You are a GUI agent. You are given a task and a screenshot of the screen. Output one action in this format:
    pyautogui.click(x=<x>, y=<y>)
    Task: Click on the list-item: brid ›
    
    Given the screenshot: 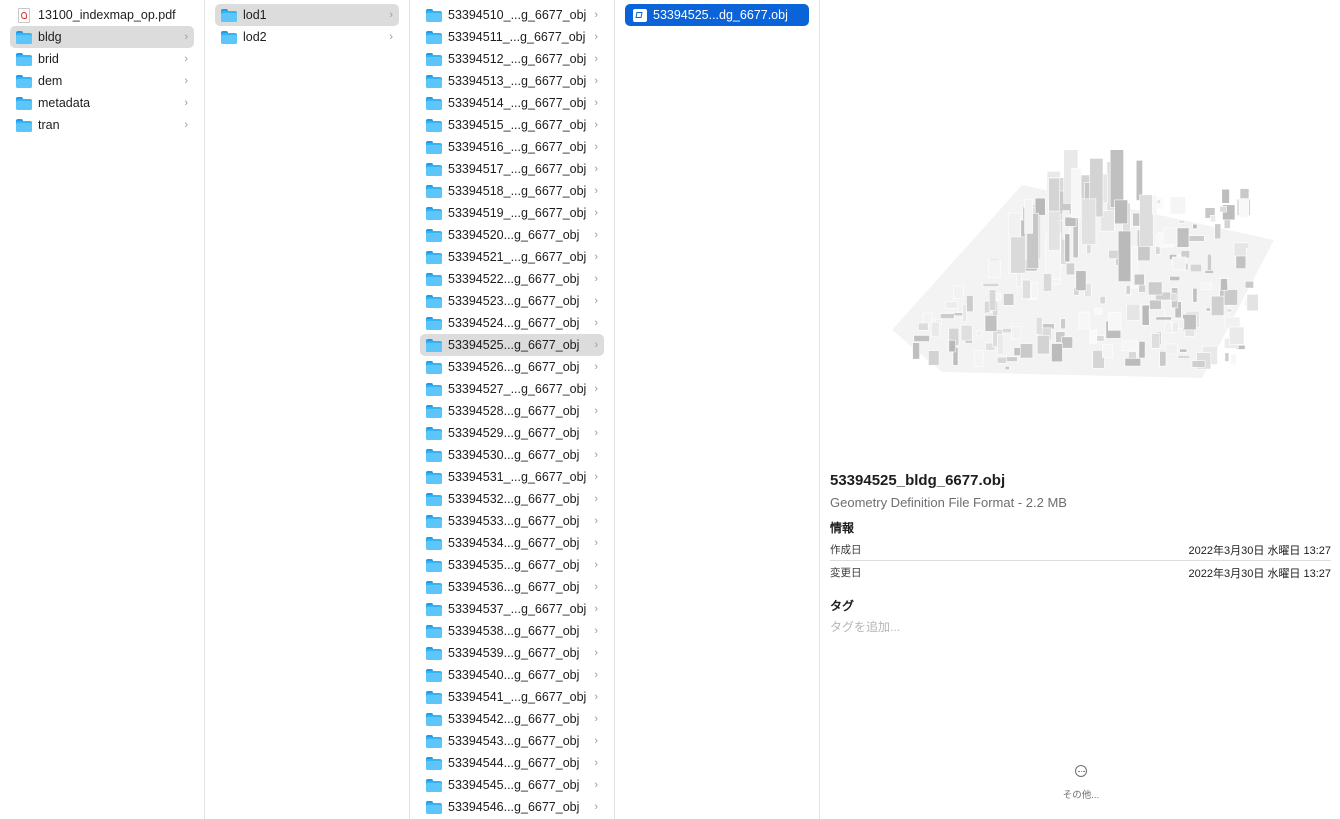 What is the action you would take?
    pyautogui.click(x=102, y=59)
    